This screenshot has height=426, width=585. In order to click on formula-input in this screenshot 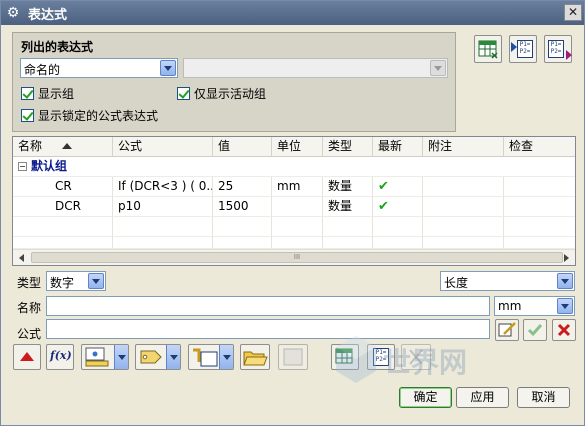, I will do `click(268, 329)`.